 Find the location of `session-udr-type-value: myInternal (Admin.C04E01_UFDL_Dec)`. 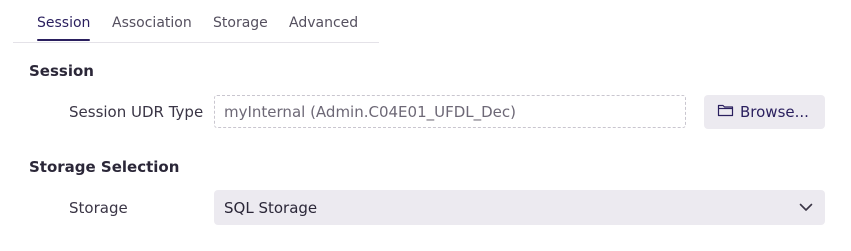

session-udr-type-value: myInternal (Admin.C04E01_UFDL_Dec) is located at coordinates (370, 111).